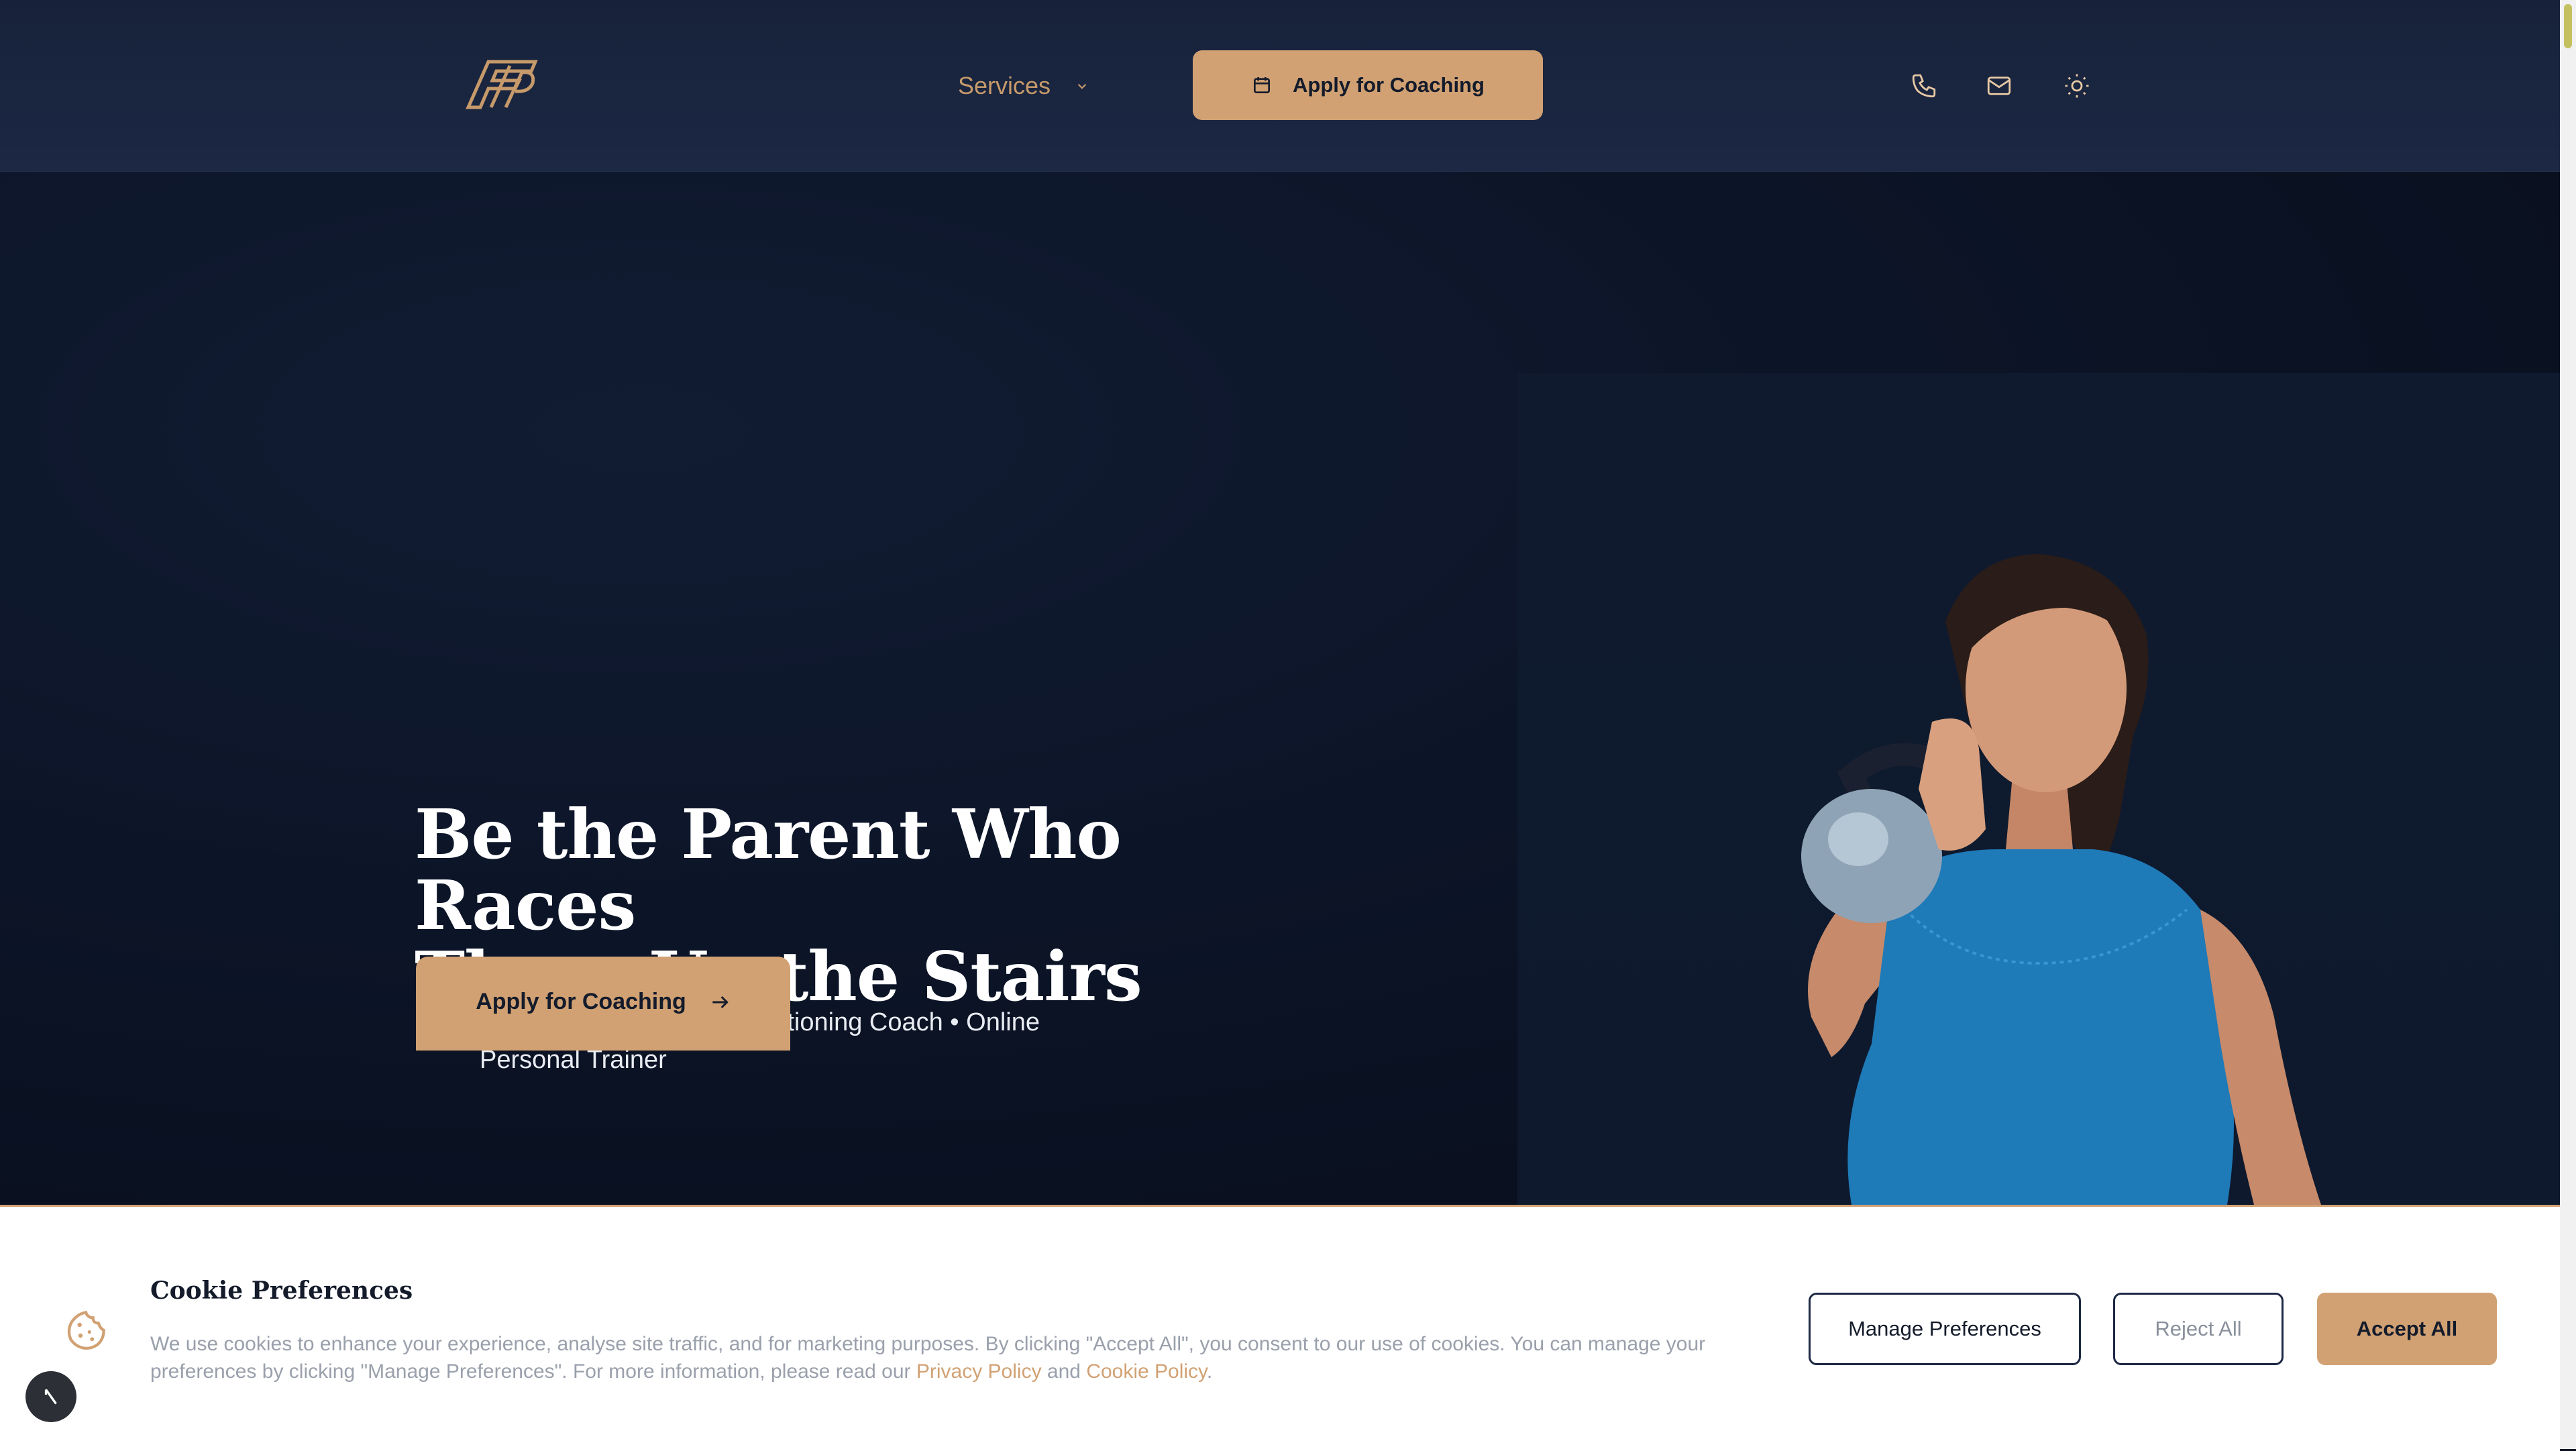 This screenshot has height=1451, width=2576. I want to click on nav-services-label: Services, so click(1004, 85).